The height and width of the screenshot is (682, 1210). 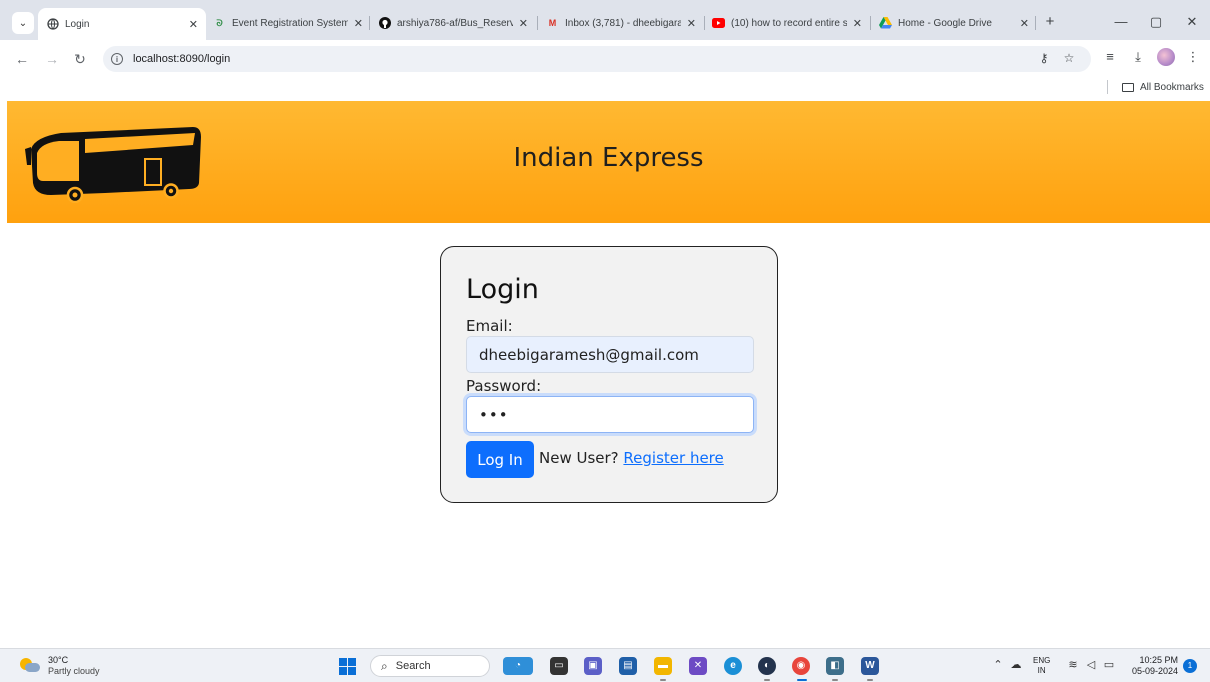 What do you see at coordinates (219, 22) in the screenshot?
I see `gfg-icon: ᘐ` at bounding box center [219, 22].